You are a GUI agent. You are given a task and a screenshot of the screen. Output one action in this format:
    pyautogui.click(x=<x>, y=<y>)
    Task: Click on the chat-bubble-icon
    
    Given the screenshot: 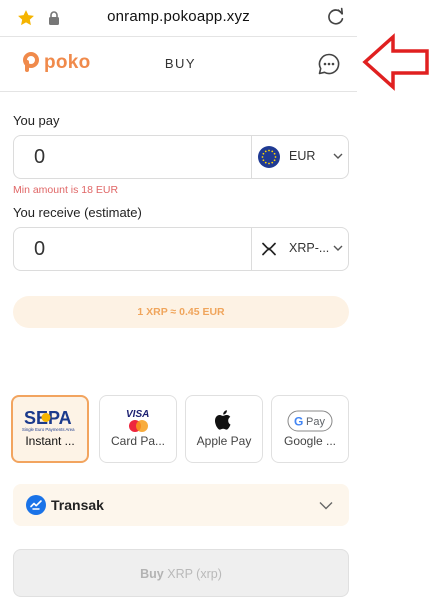 What is the action you would take?
    pyautogui.click(x=329, y=64)
    